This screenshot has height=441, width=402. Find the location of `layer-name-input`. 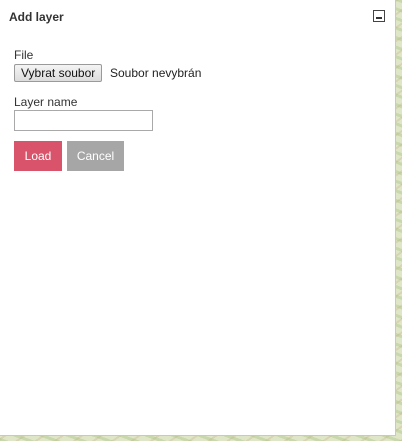

layer-name-input is located at coordinates (83, 120).